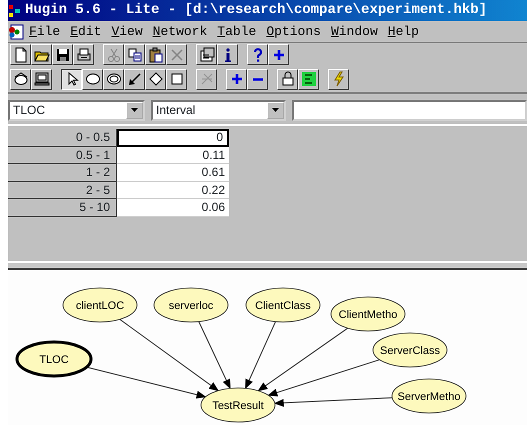 Image resolution: width=527 pixels, height=425 pixels. I want to click on padlock-icon, so click(288, 79).